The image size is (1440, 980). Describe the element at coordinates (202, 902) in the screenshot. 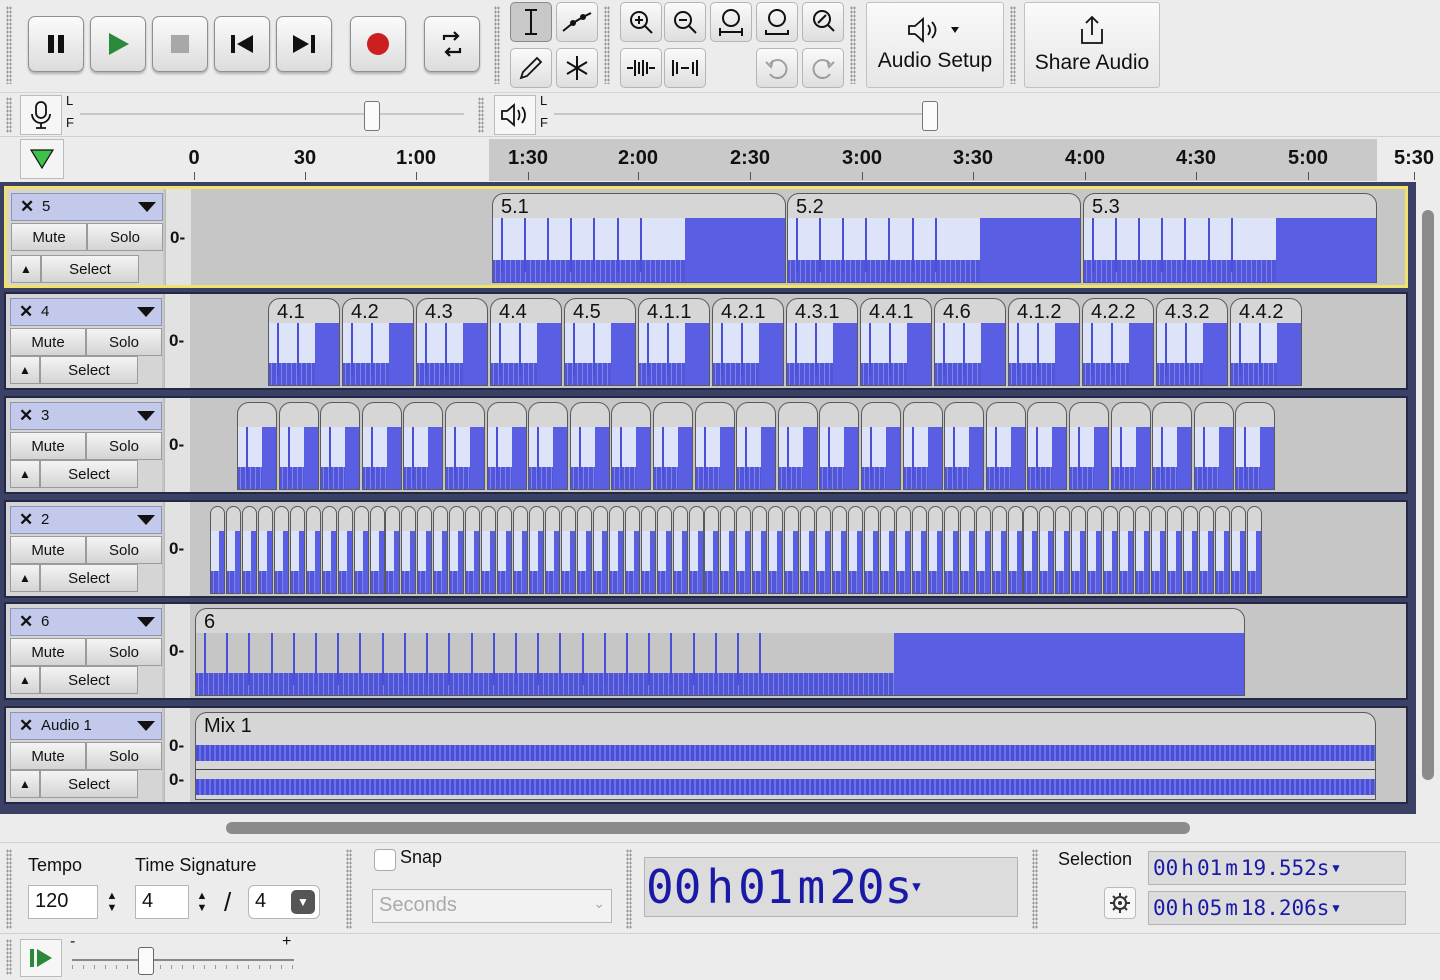

I see `numerator-stepper: ▲ ▼` at that location.